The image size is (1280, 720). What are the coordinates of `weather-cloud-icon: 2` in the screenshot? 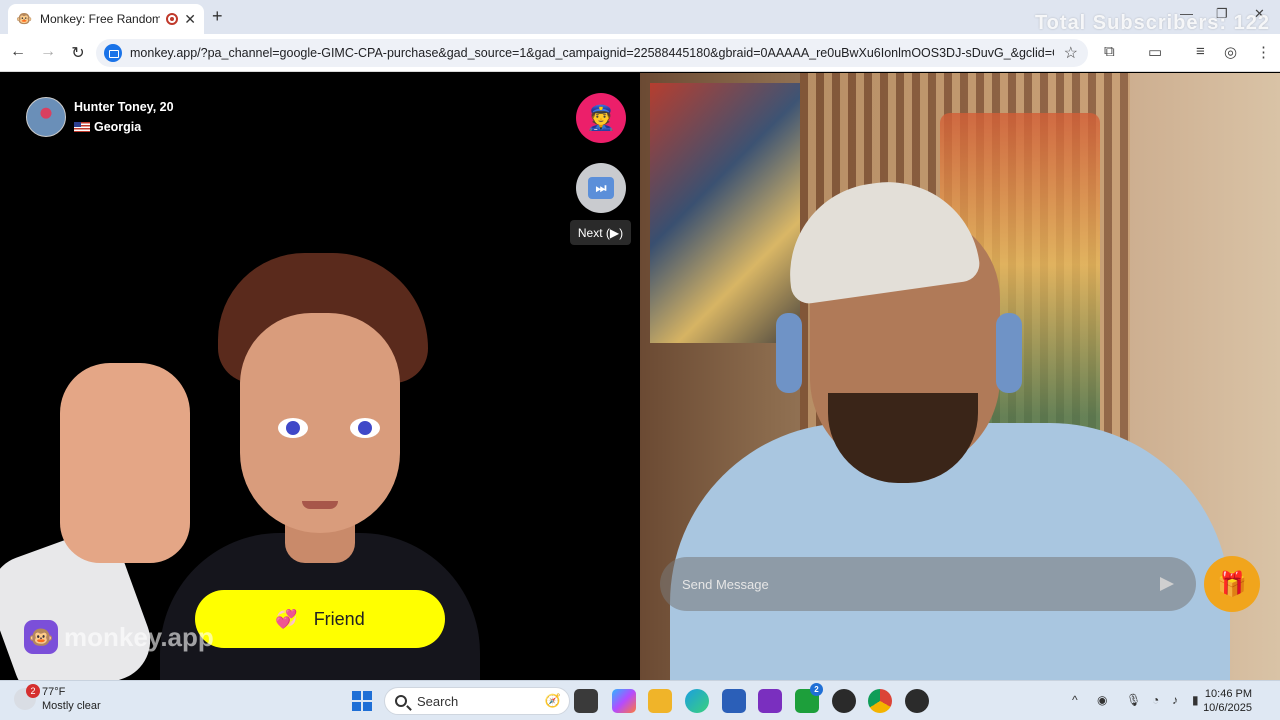 It's located at (27, 697).